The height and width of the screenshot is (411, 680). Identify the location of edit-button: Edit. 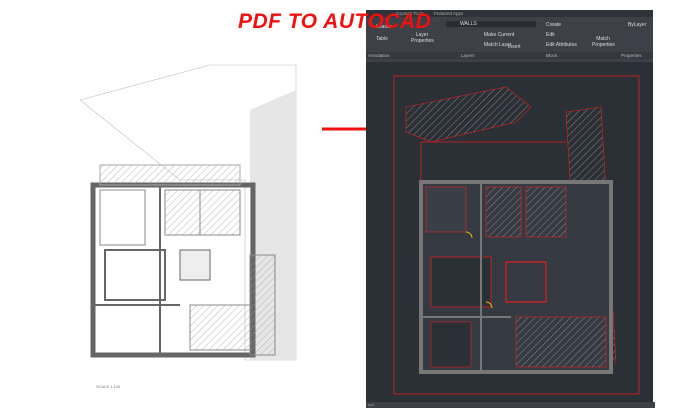
(550, 35).